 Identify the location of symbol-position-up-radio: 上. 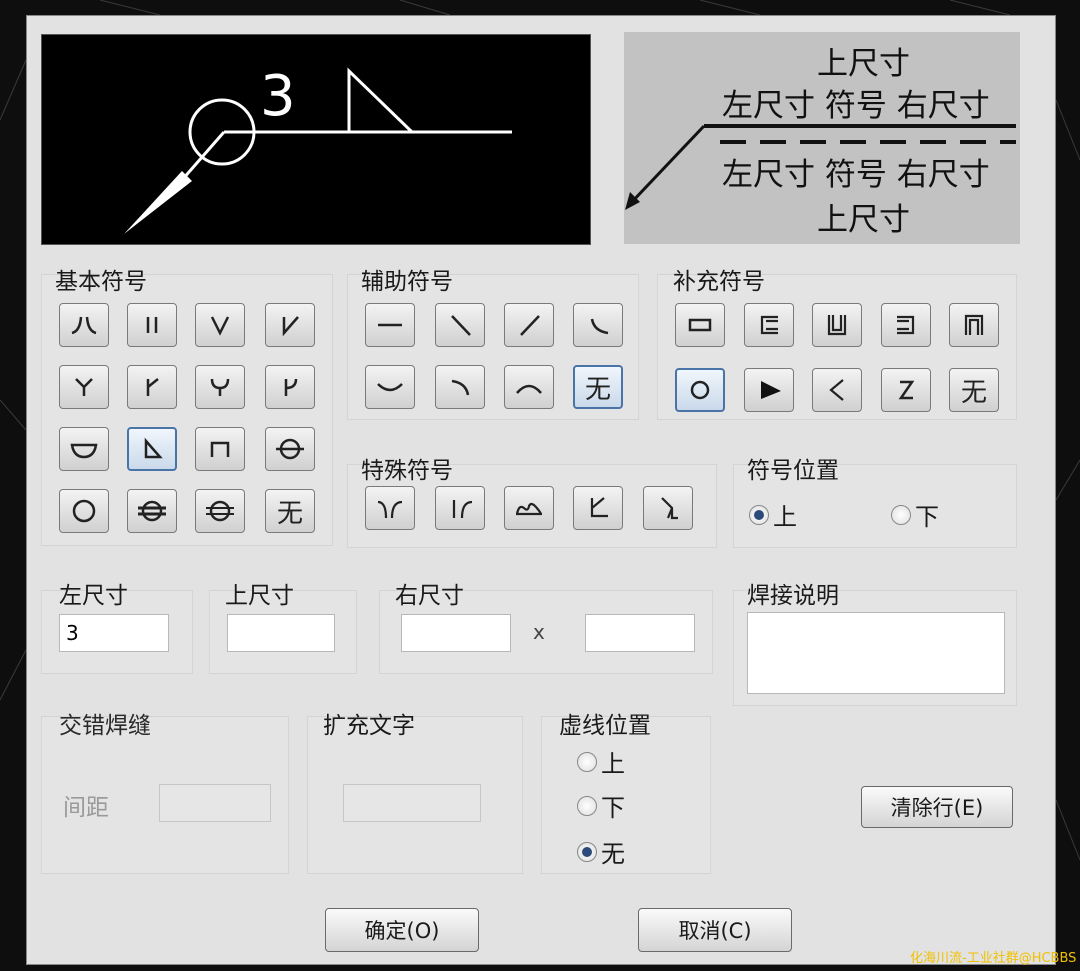
(773, 514).